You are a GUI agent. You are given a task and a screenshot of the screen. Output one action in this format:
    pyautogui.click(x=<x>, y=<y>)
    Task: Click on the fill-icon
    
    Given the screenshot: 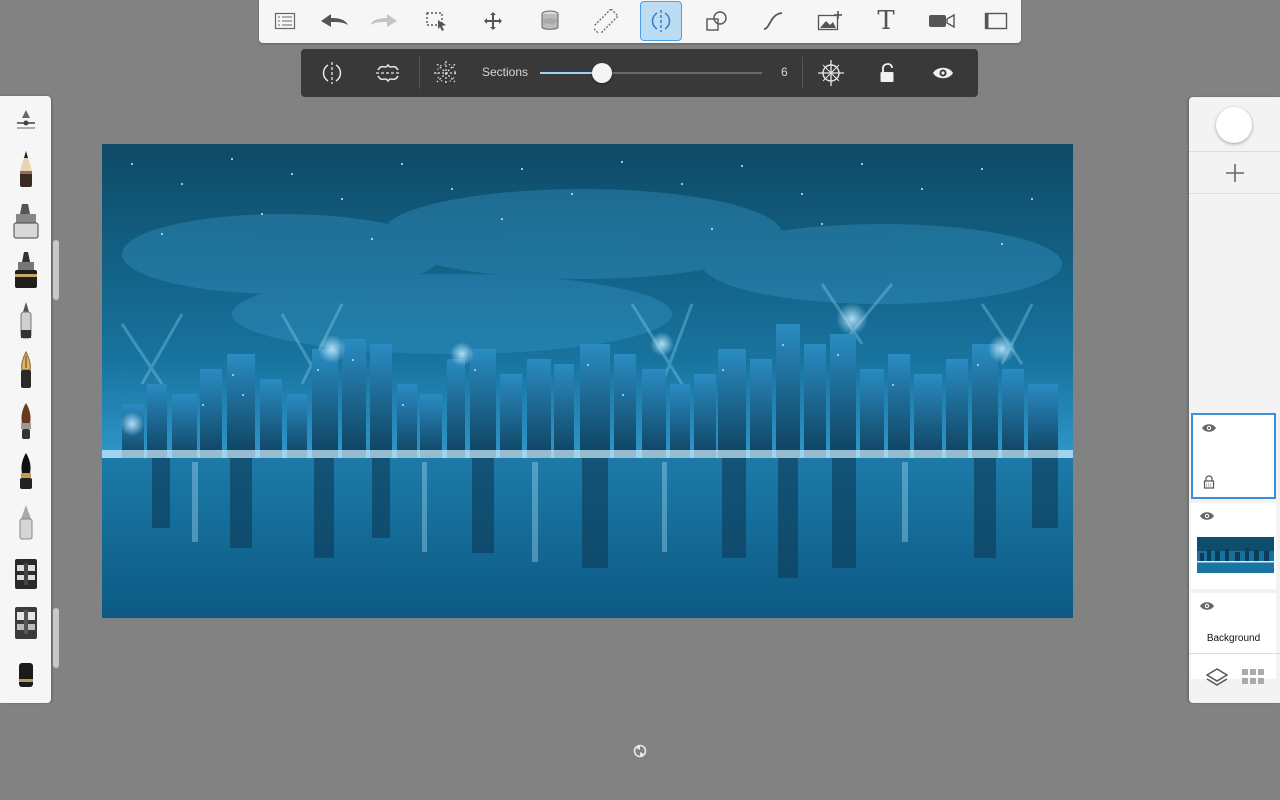 What is the action you would take?
    pyautogui.click(x=550, y=20)
    